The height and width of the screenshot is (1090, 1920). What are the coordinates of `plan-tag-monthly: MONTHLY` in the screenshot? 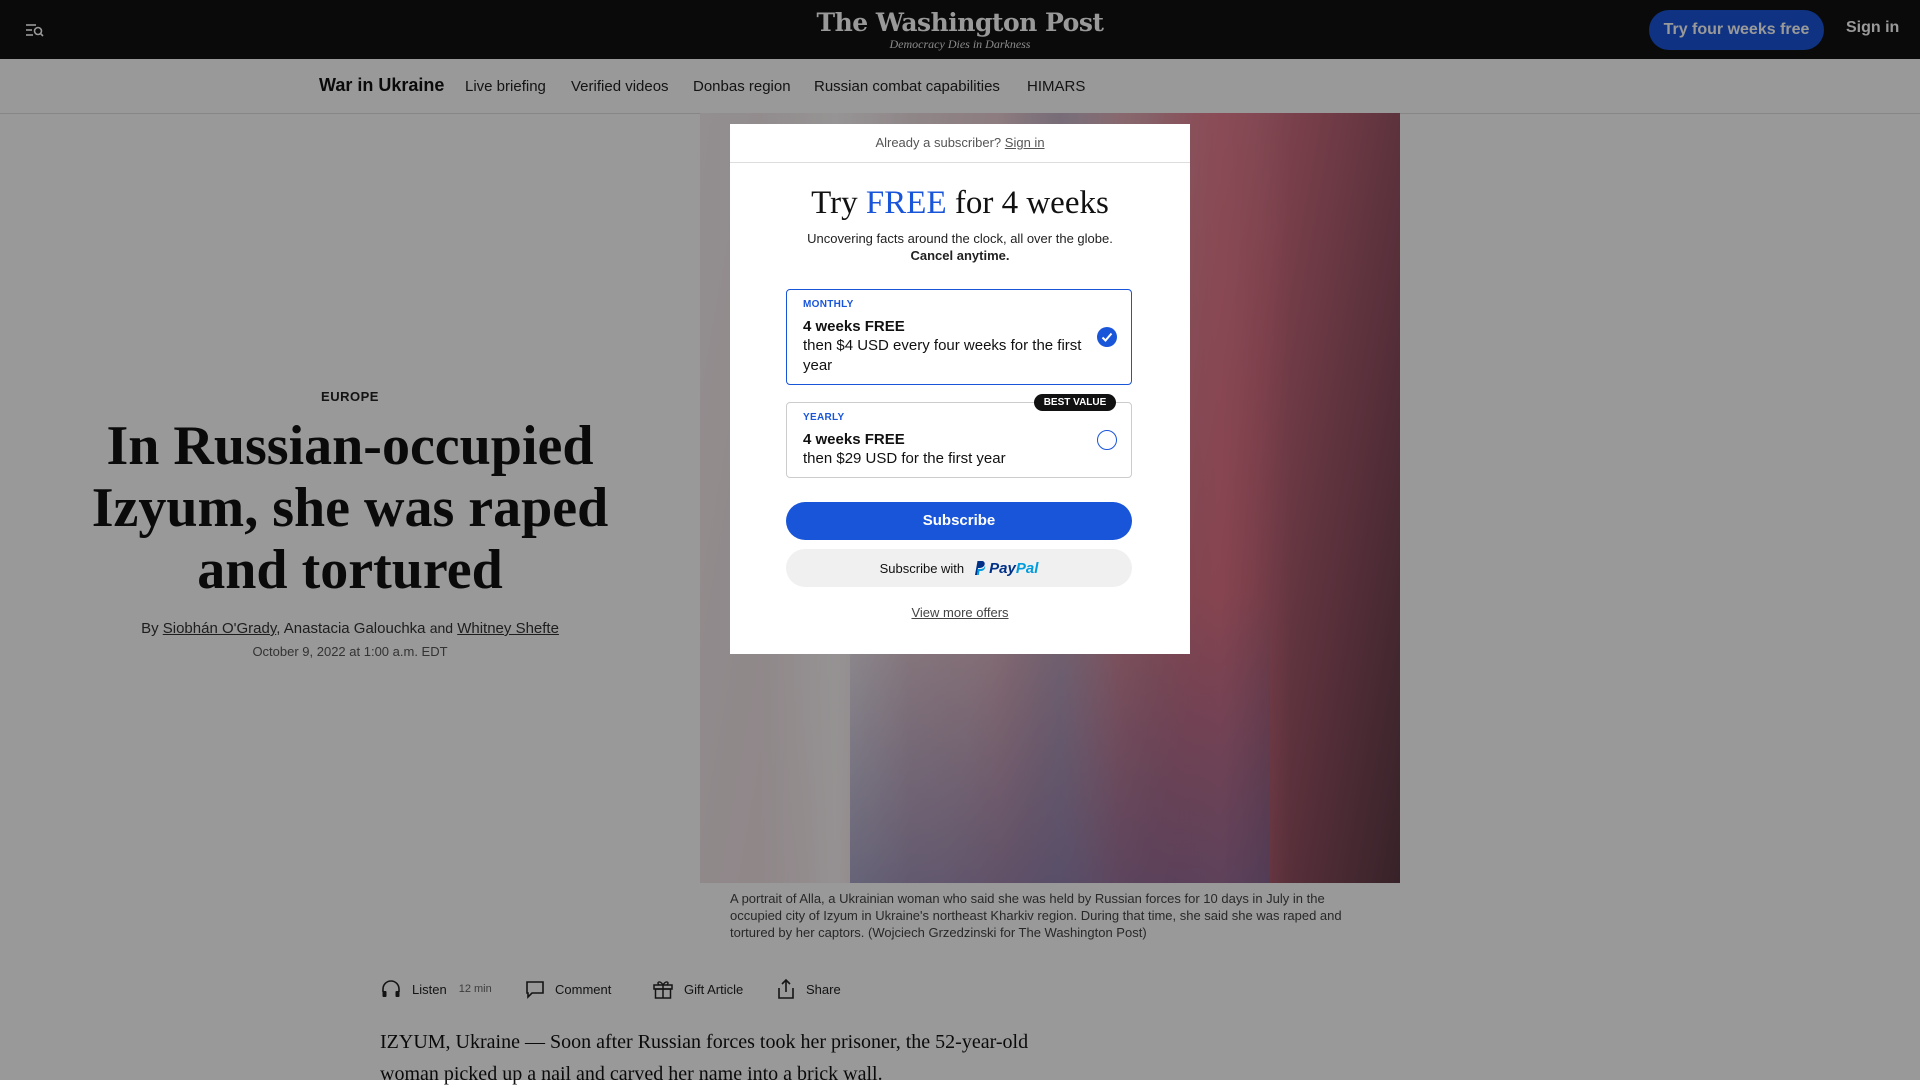 It's located at (828, 304).